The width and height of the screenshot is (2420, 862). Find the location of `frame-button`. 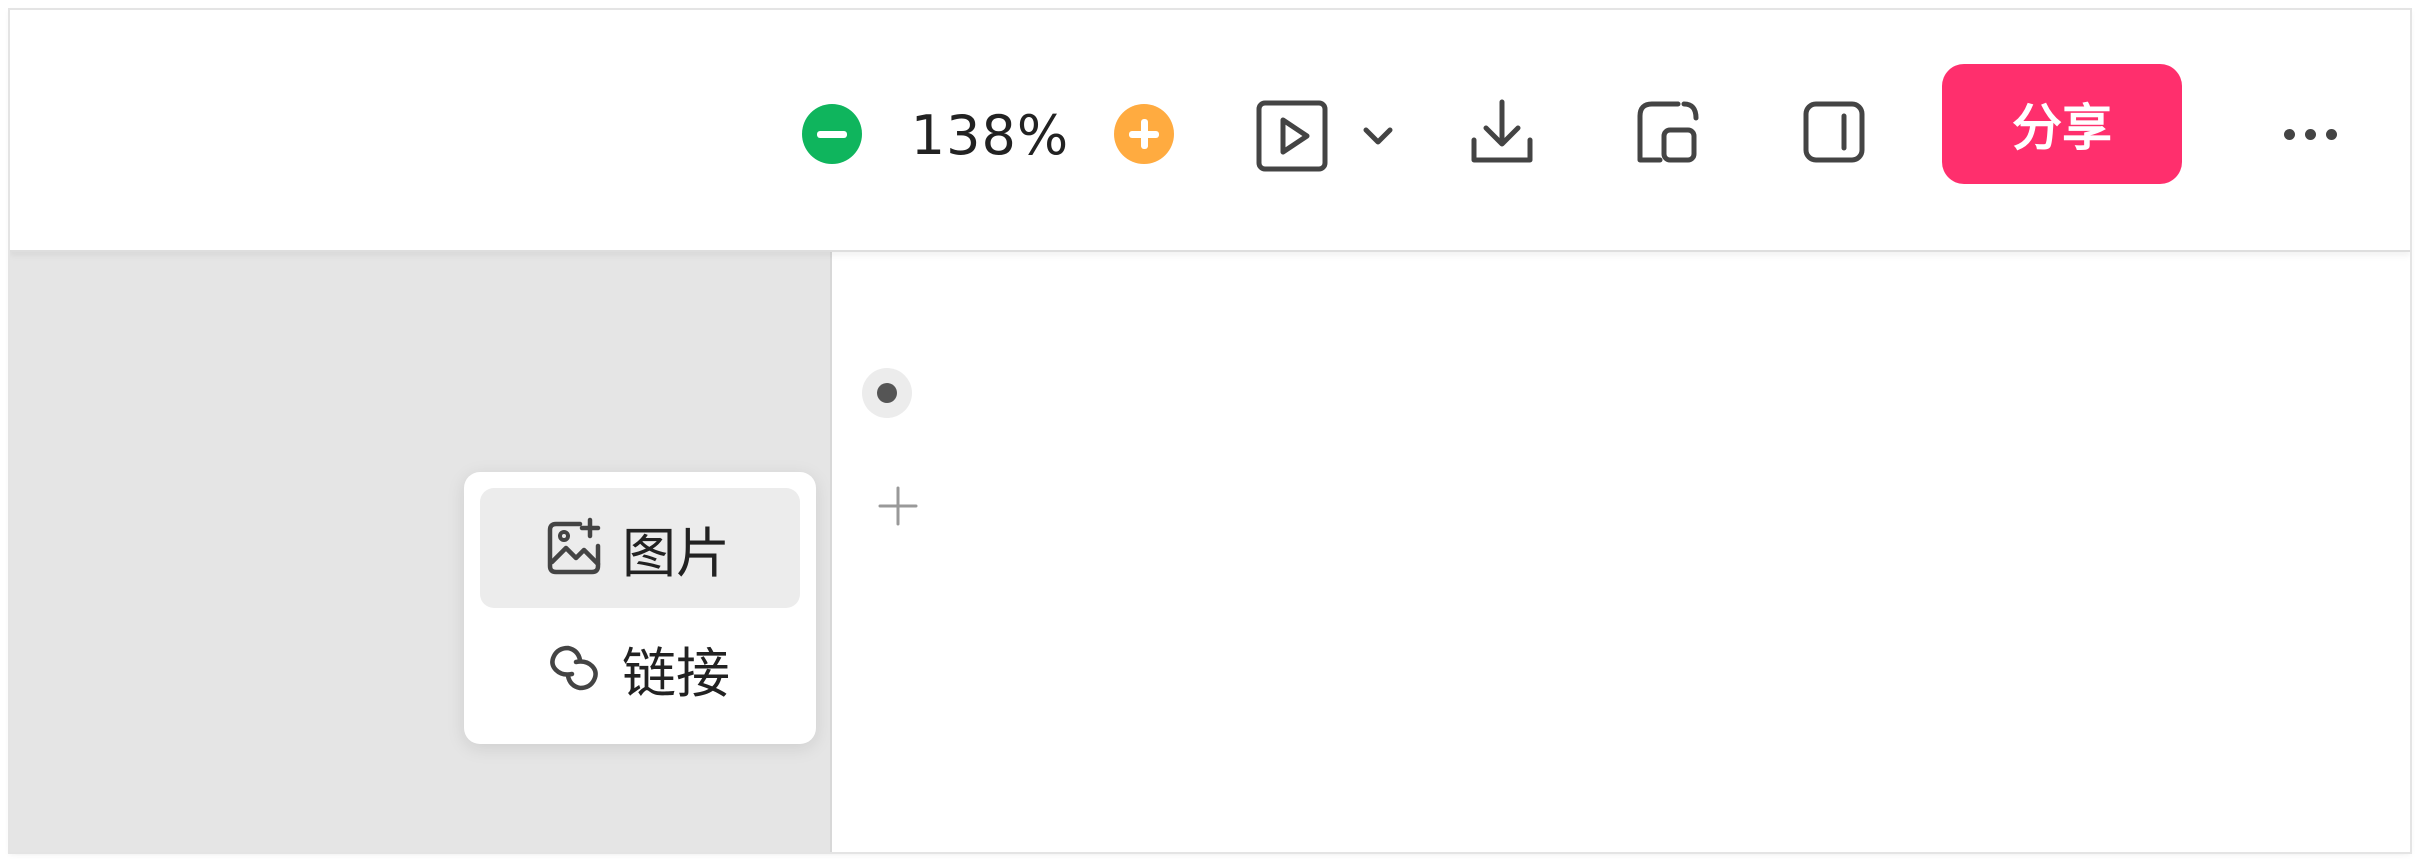

frame-button is located at coordinates (1668, 132).